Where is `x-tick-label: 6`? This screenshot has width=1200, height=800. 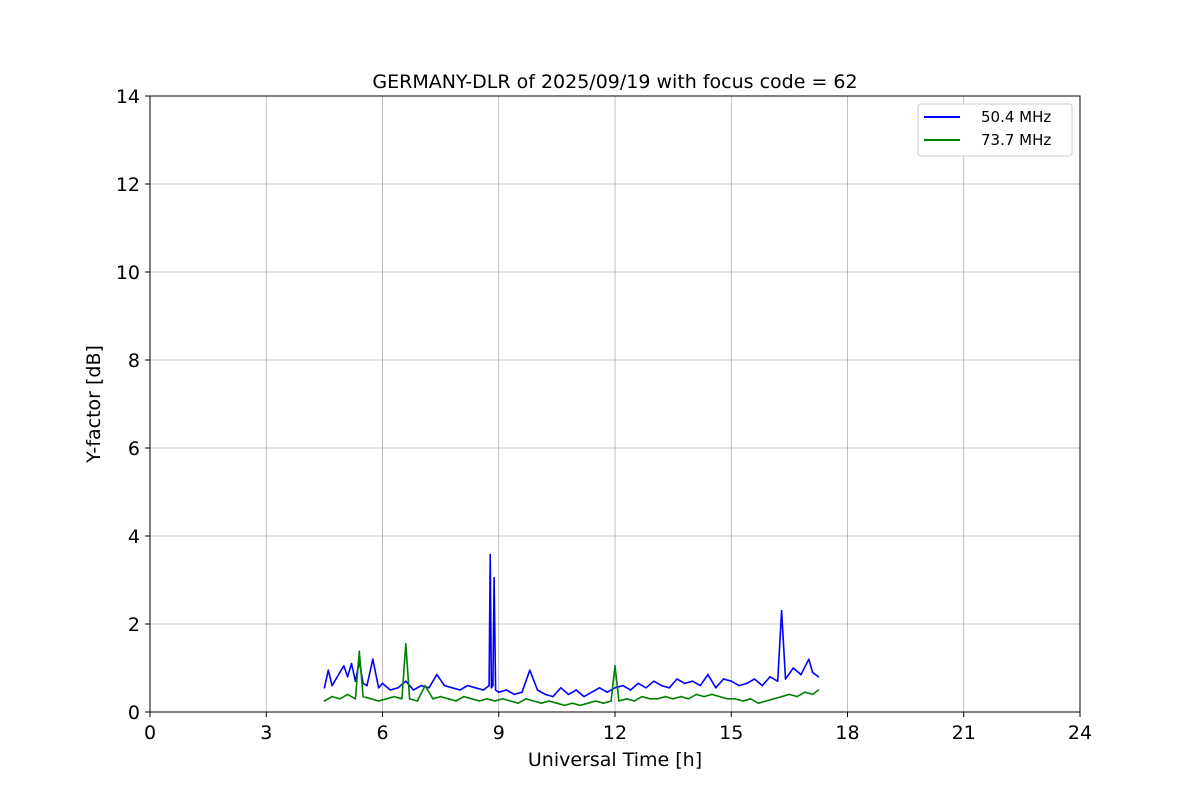
x-tick-label: 6 is located at coordinates (382, 733).